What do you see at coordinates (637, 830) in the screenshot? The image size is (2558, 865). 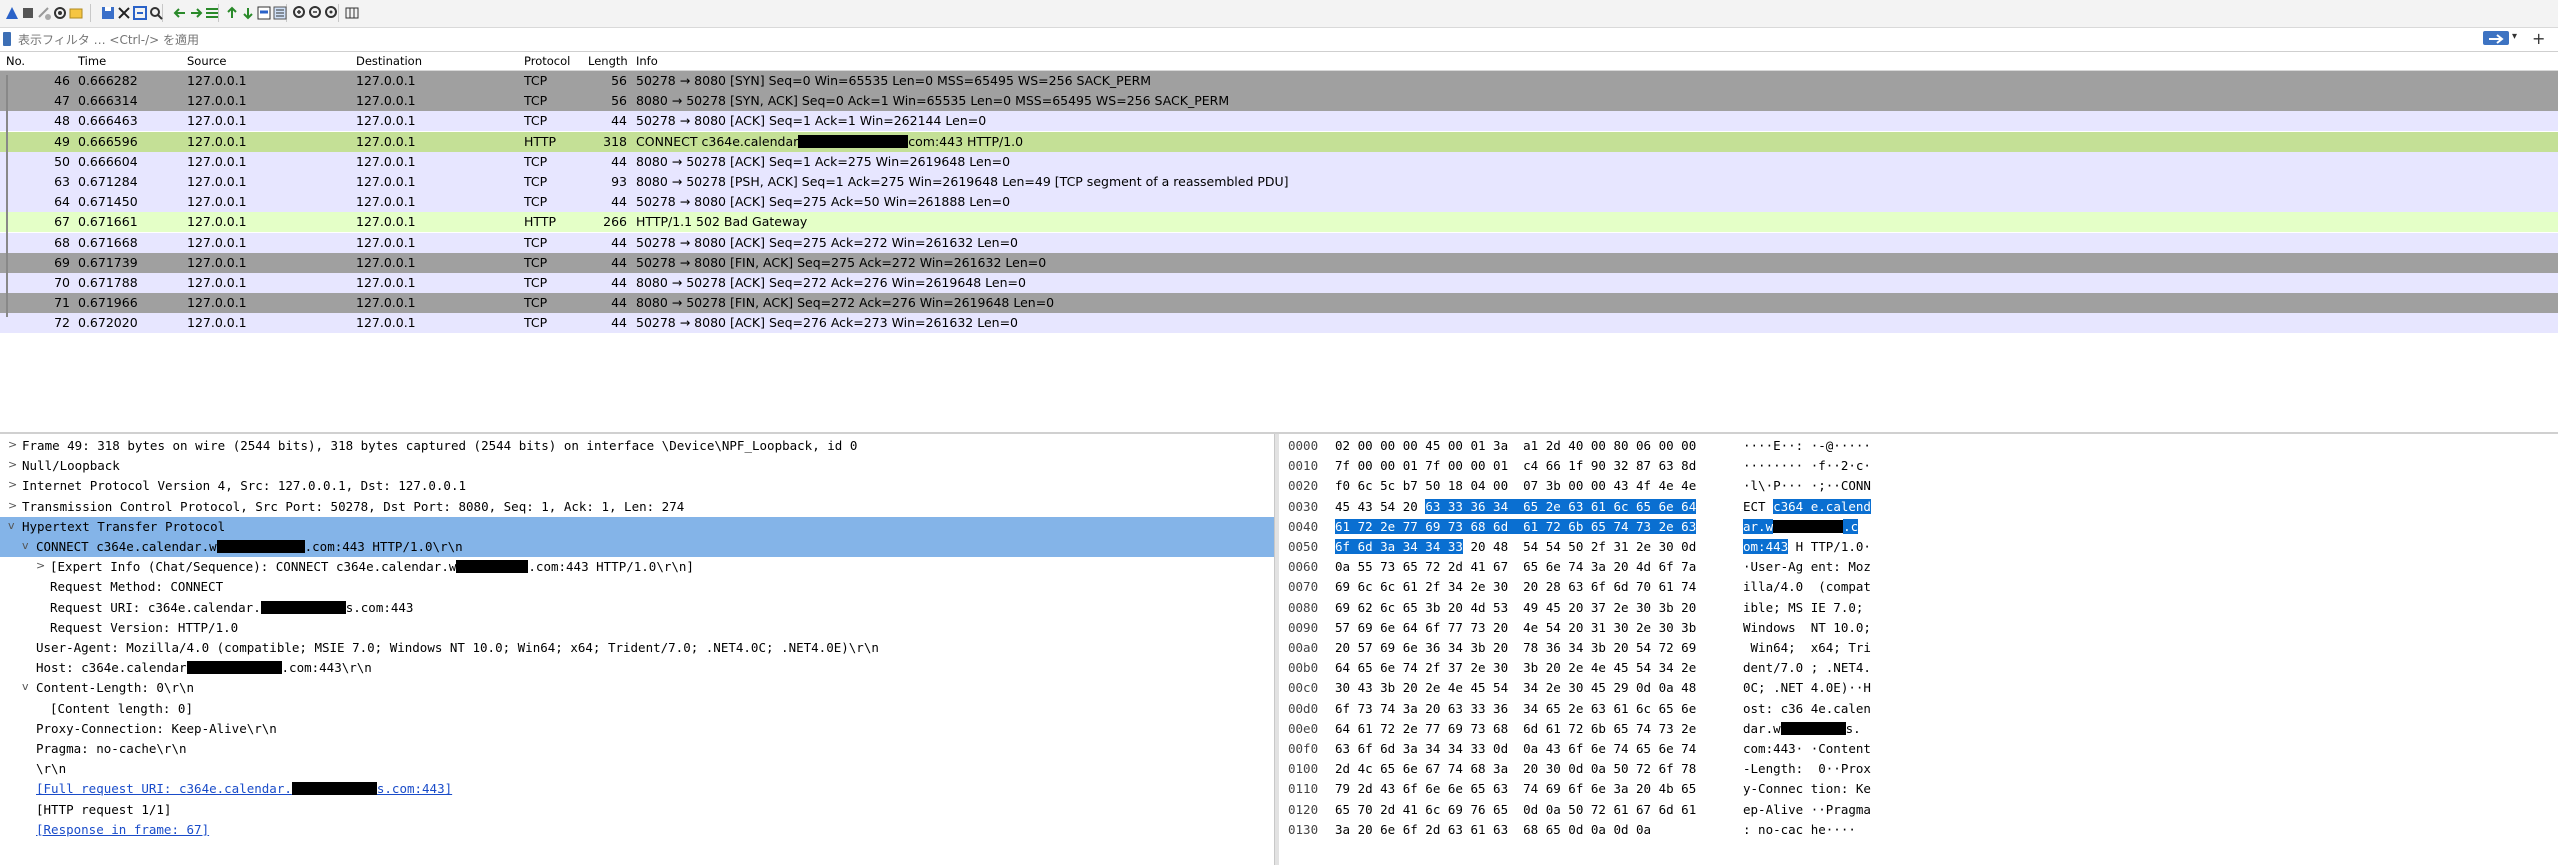 I see `detail-row: [Response in frame: 67]` at bounding box center [637, 830].